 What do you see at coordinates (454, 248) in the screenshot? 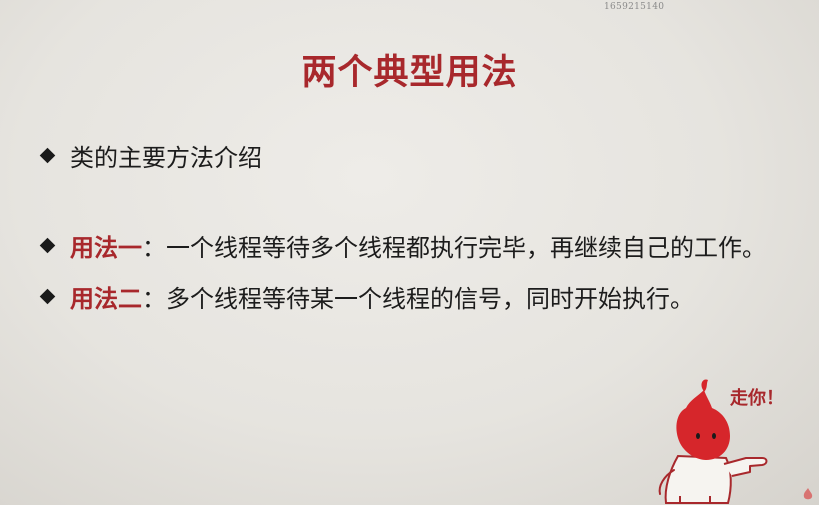
I see `bullet-text: ：一个线程等待多个线程都执行完毕，再继续自己的工作。` at bounding box center [454, 248].